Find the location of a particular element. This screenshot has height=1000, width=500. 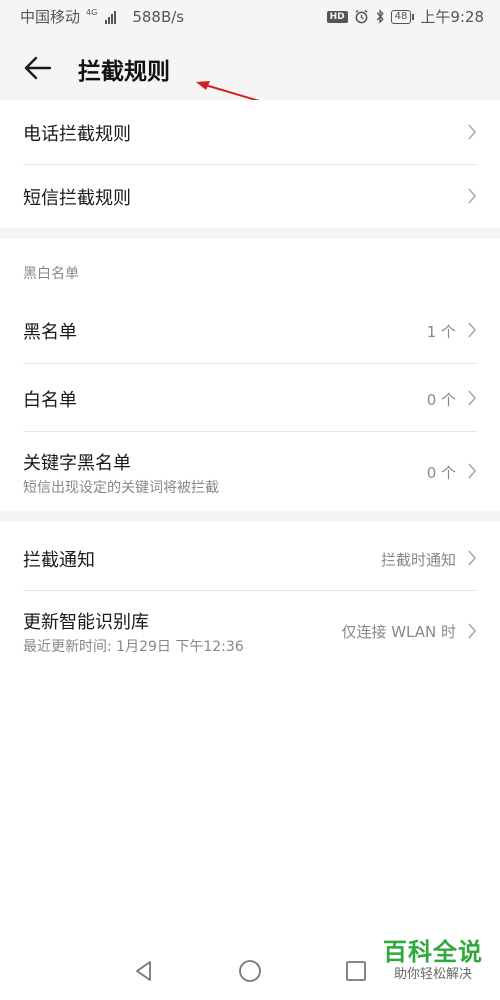

section-header-lists: 黑白名单 is located at coordinates (51, 274).